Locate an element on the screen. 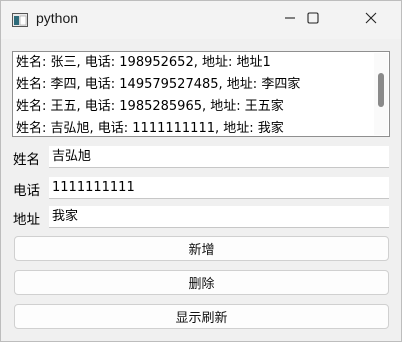 The width and height of the screenshot is (402, 342). address-input is located at coordinates (219, 217).